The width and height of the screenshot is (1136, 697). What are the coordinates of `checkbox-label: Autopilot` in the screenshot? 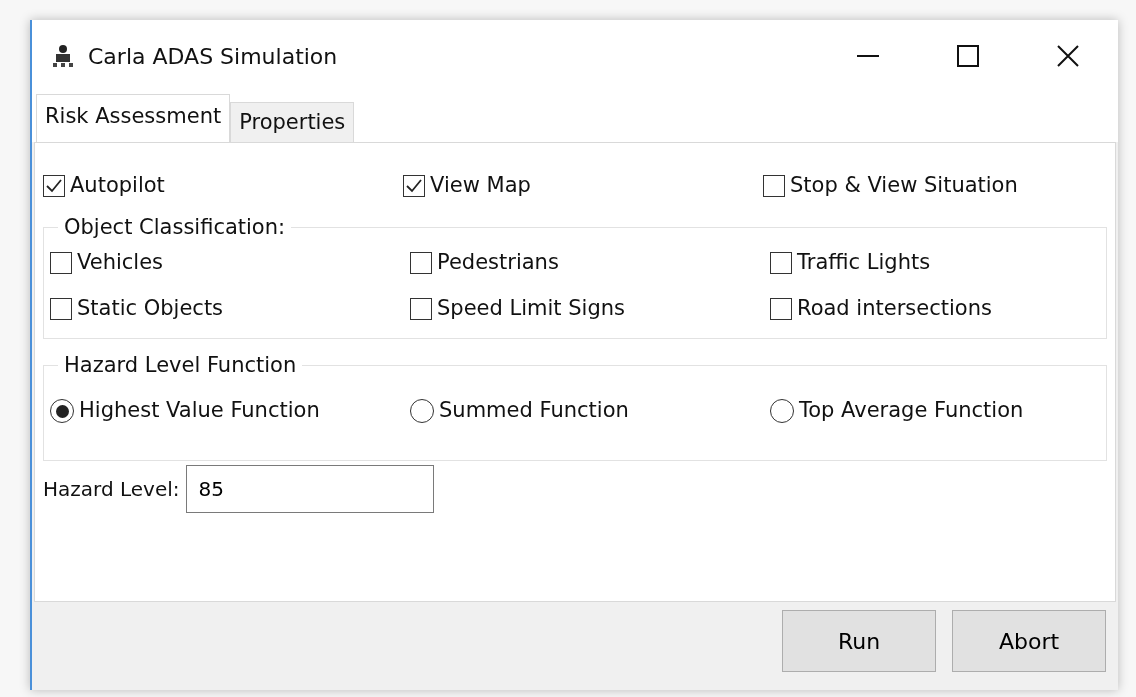 It's located at (117, 186).